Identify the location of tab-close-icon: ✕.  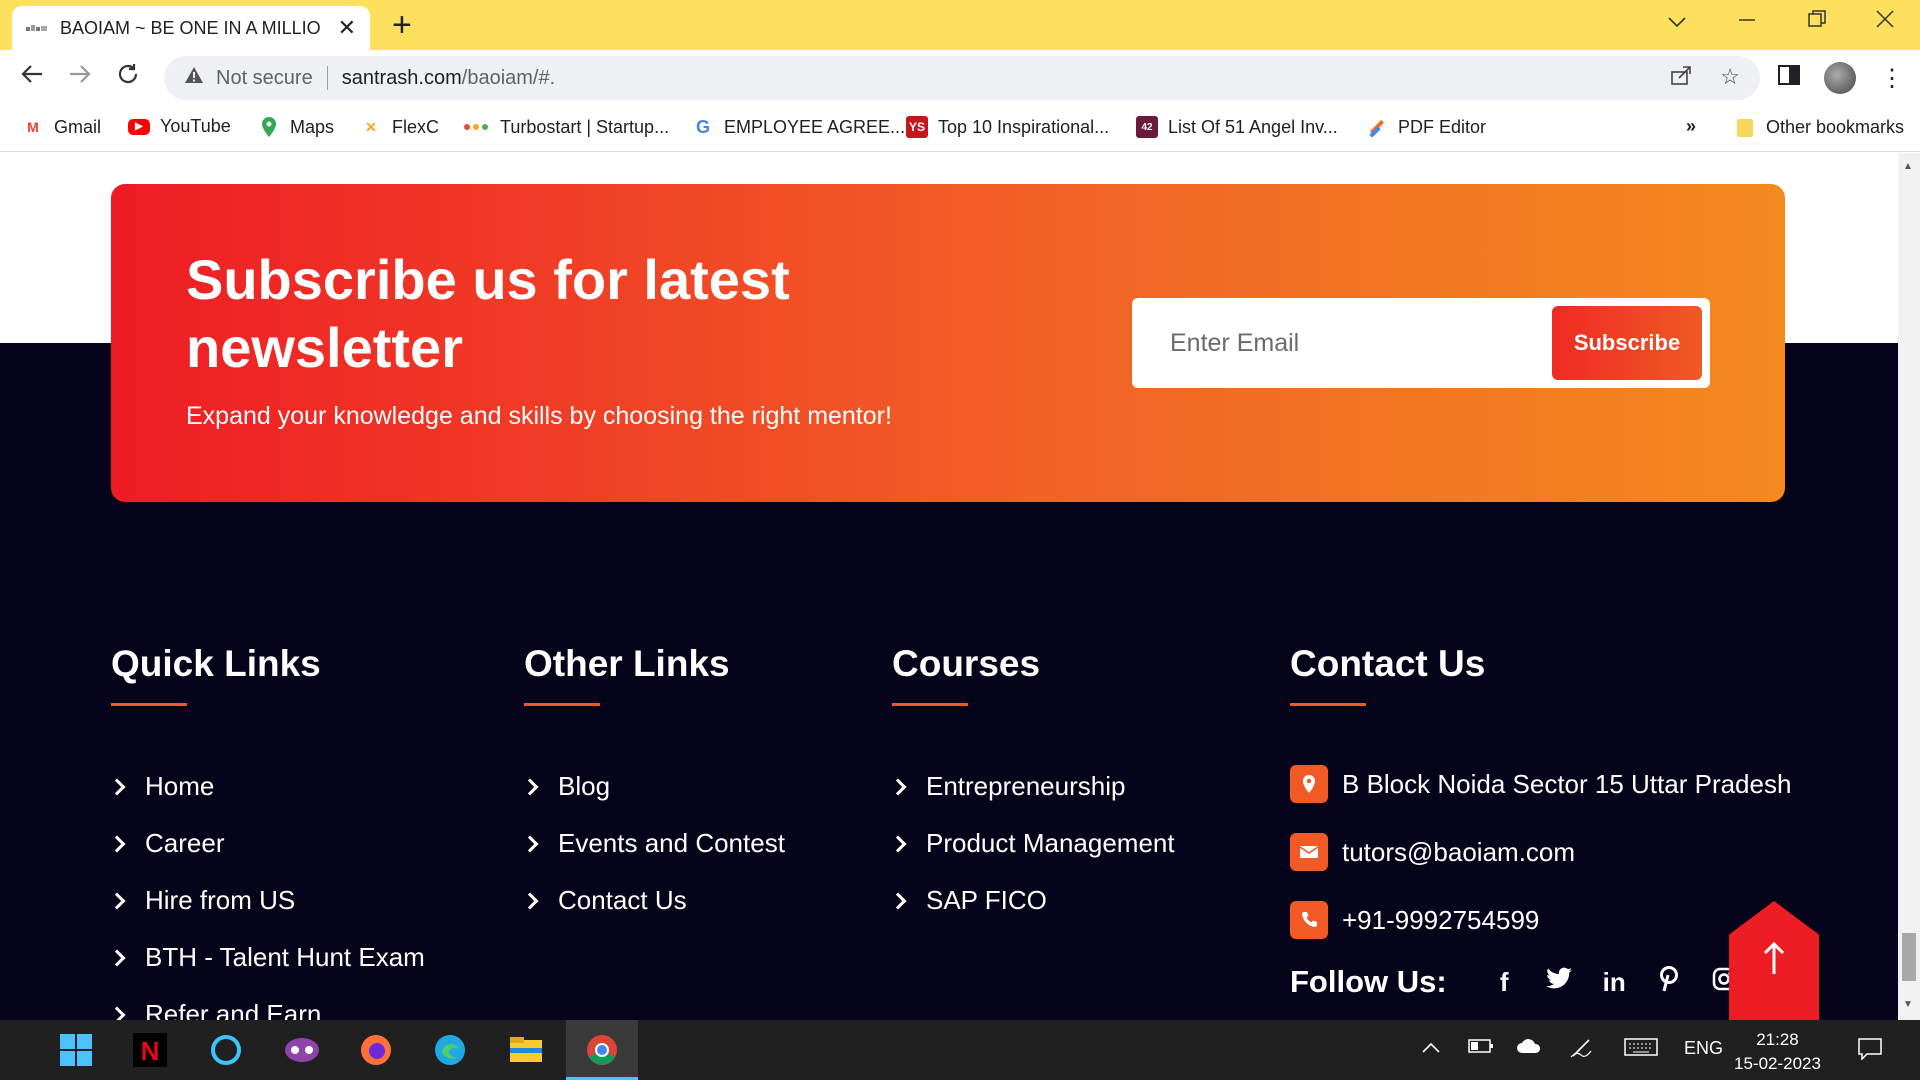
(347, 28).